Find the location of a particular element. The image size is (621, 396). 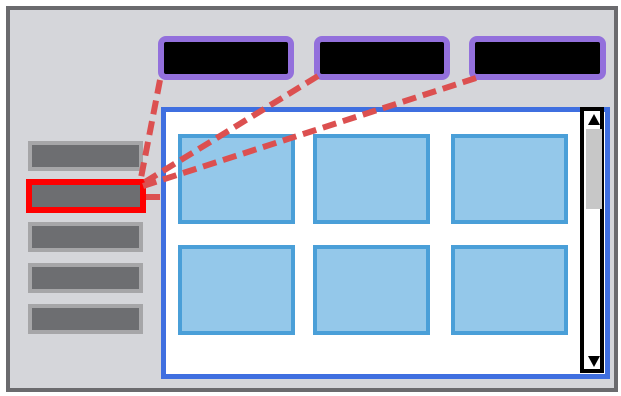

scroll-down-button is located at coordinates (594, 361).